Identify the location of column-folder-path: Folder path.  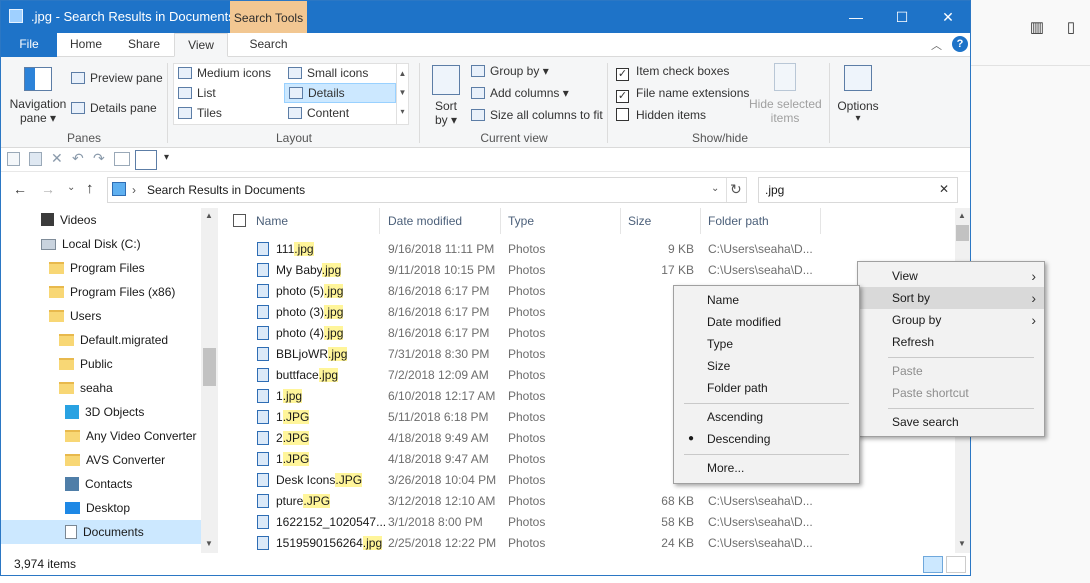
(738, 221).